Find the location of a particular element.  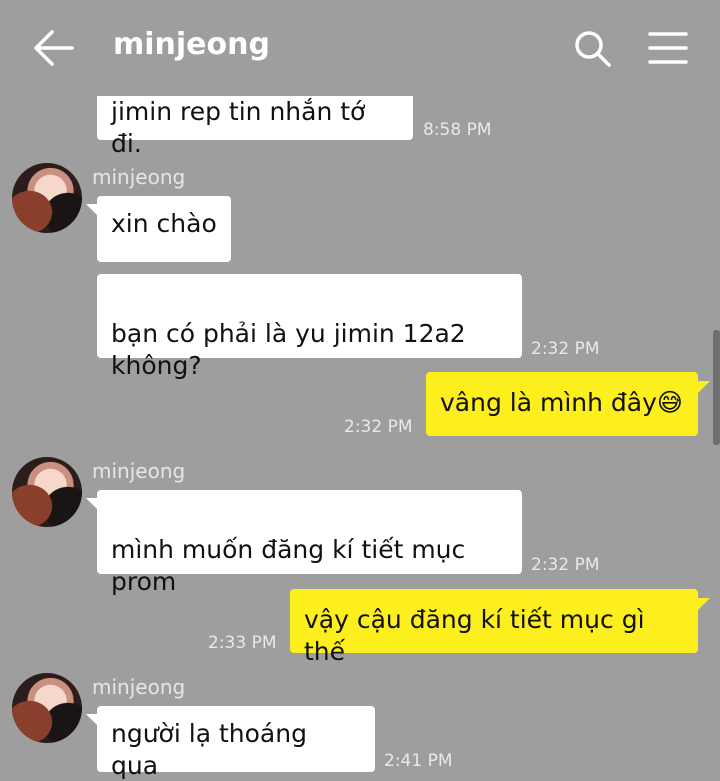

scrollbar is located at coordinates (716, 387).